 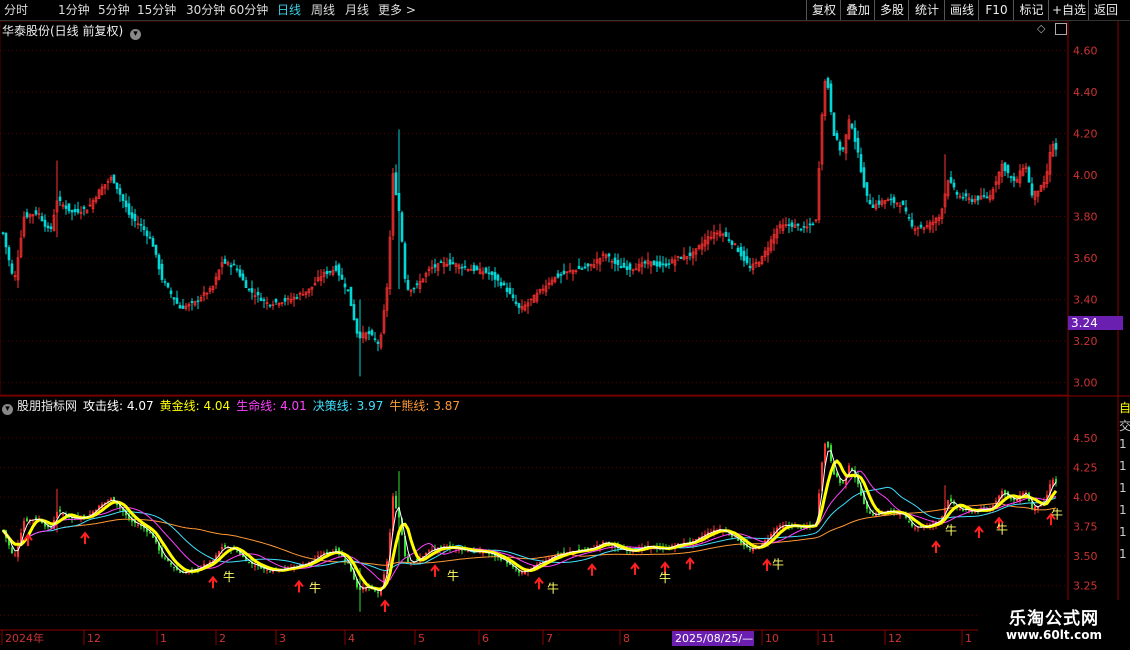 I want to click on toolbar-button-3: 统计, so click(x=926, y=10).